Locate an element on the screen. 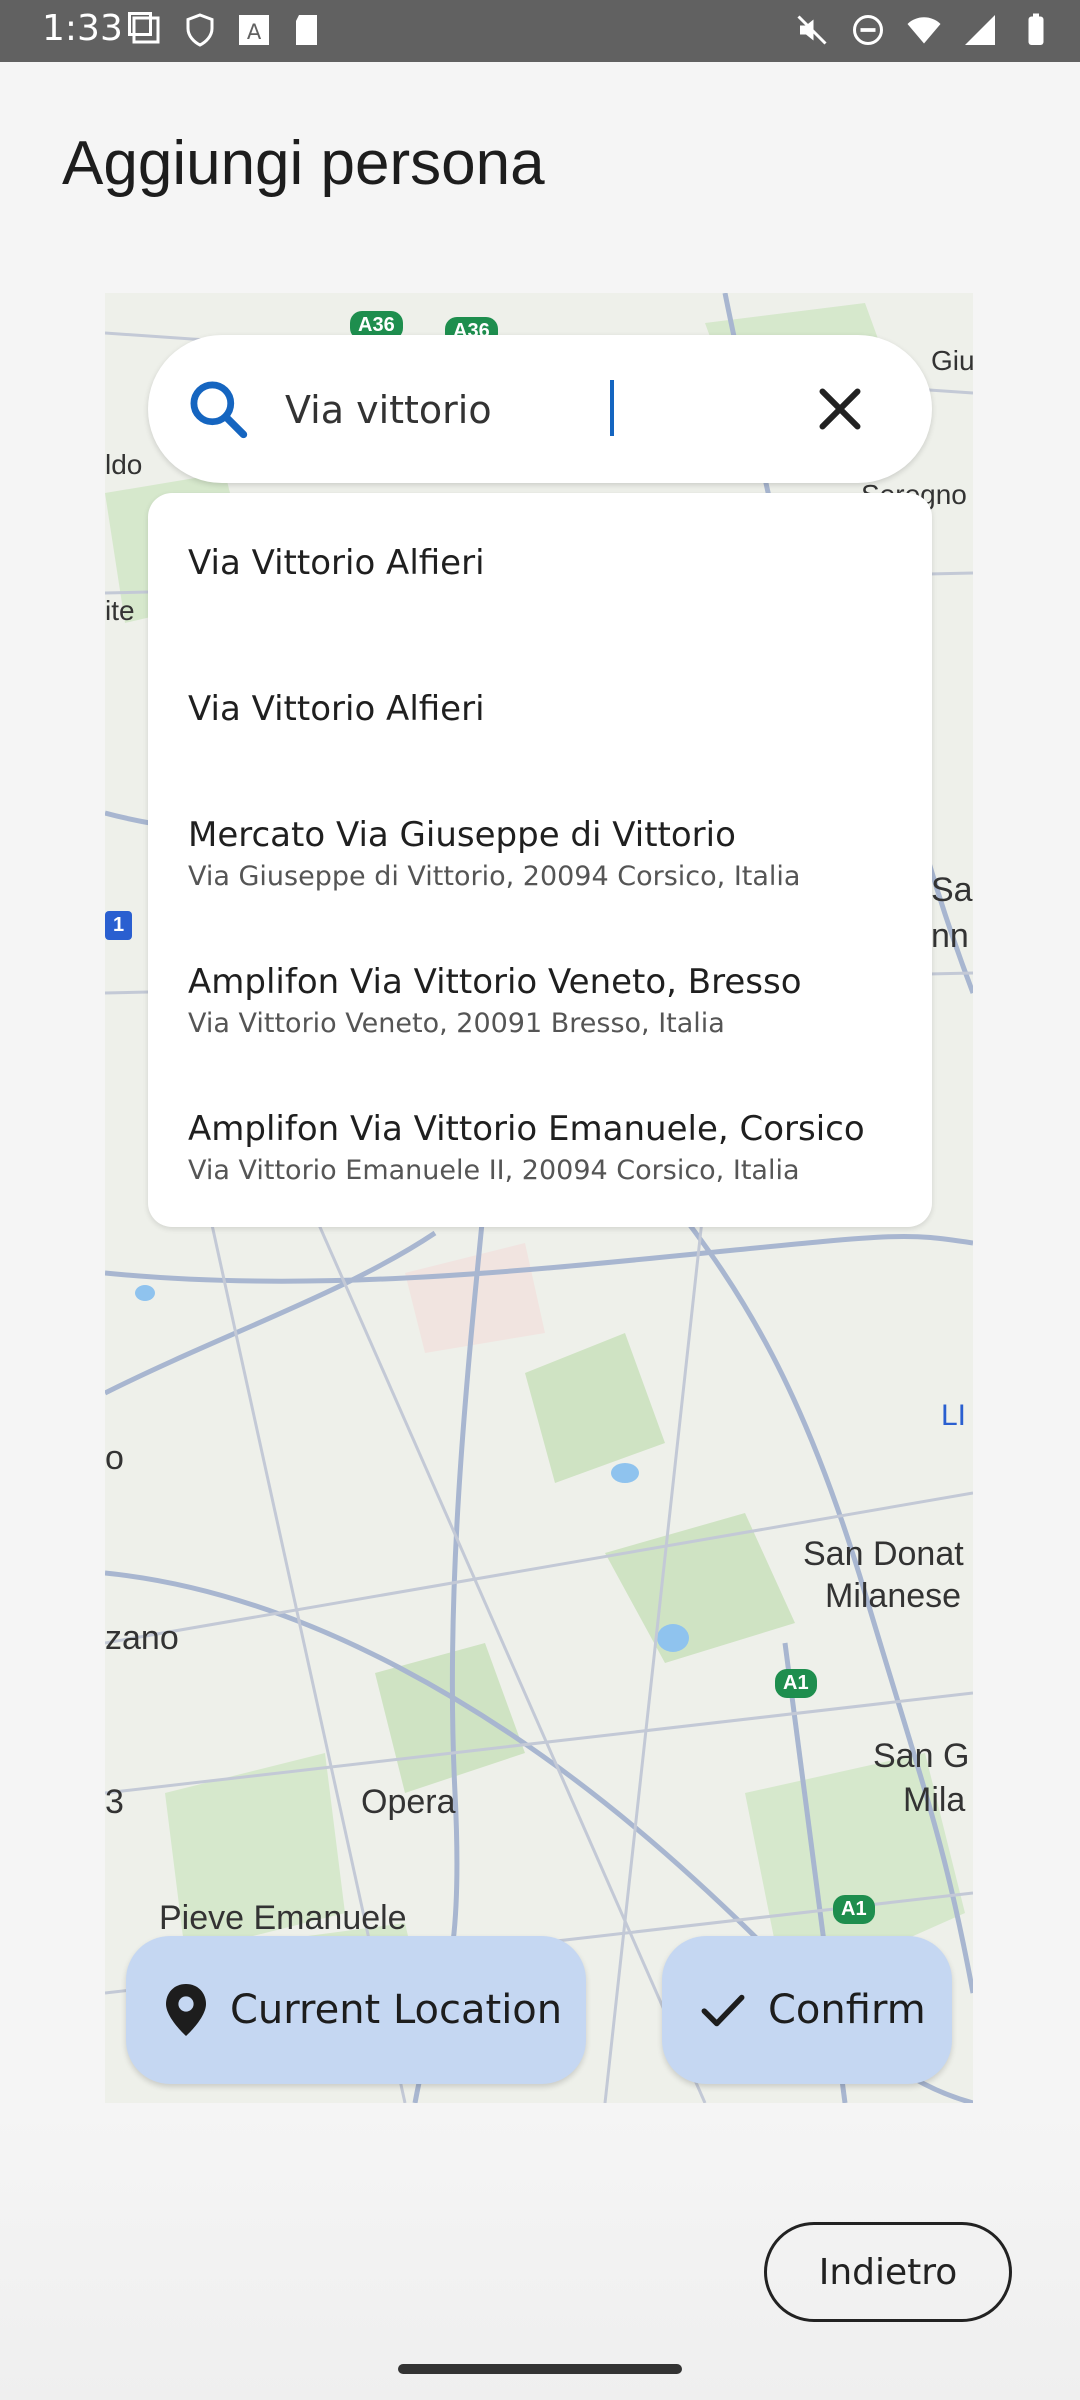  check-icon is located at coordinates (723, 2010).